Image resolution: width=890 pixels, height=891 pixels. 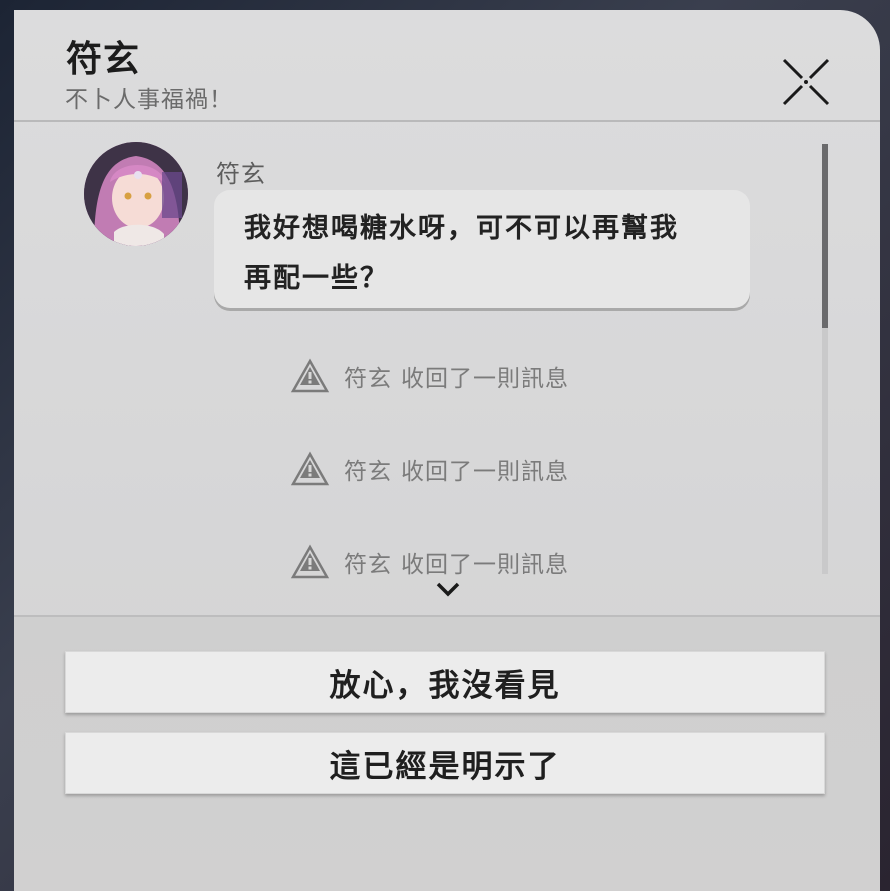 I want to click on message-bubble: 我好想喝糖水呀，可不可以再幫我 再配一些？, so click(x=482, y=249).